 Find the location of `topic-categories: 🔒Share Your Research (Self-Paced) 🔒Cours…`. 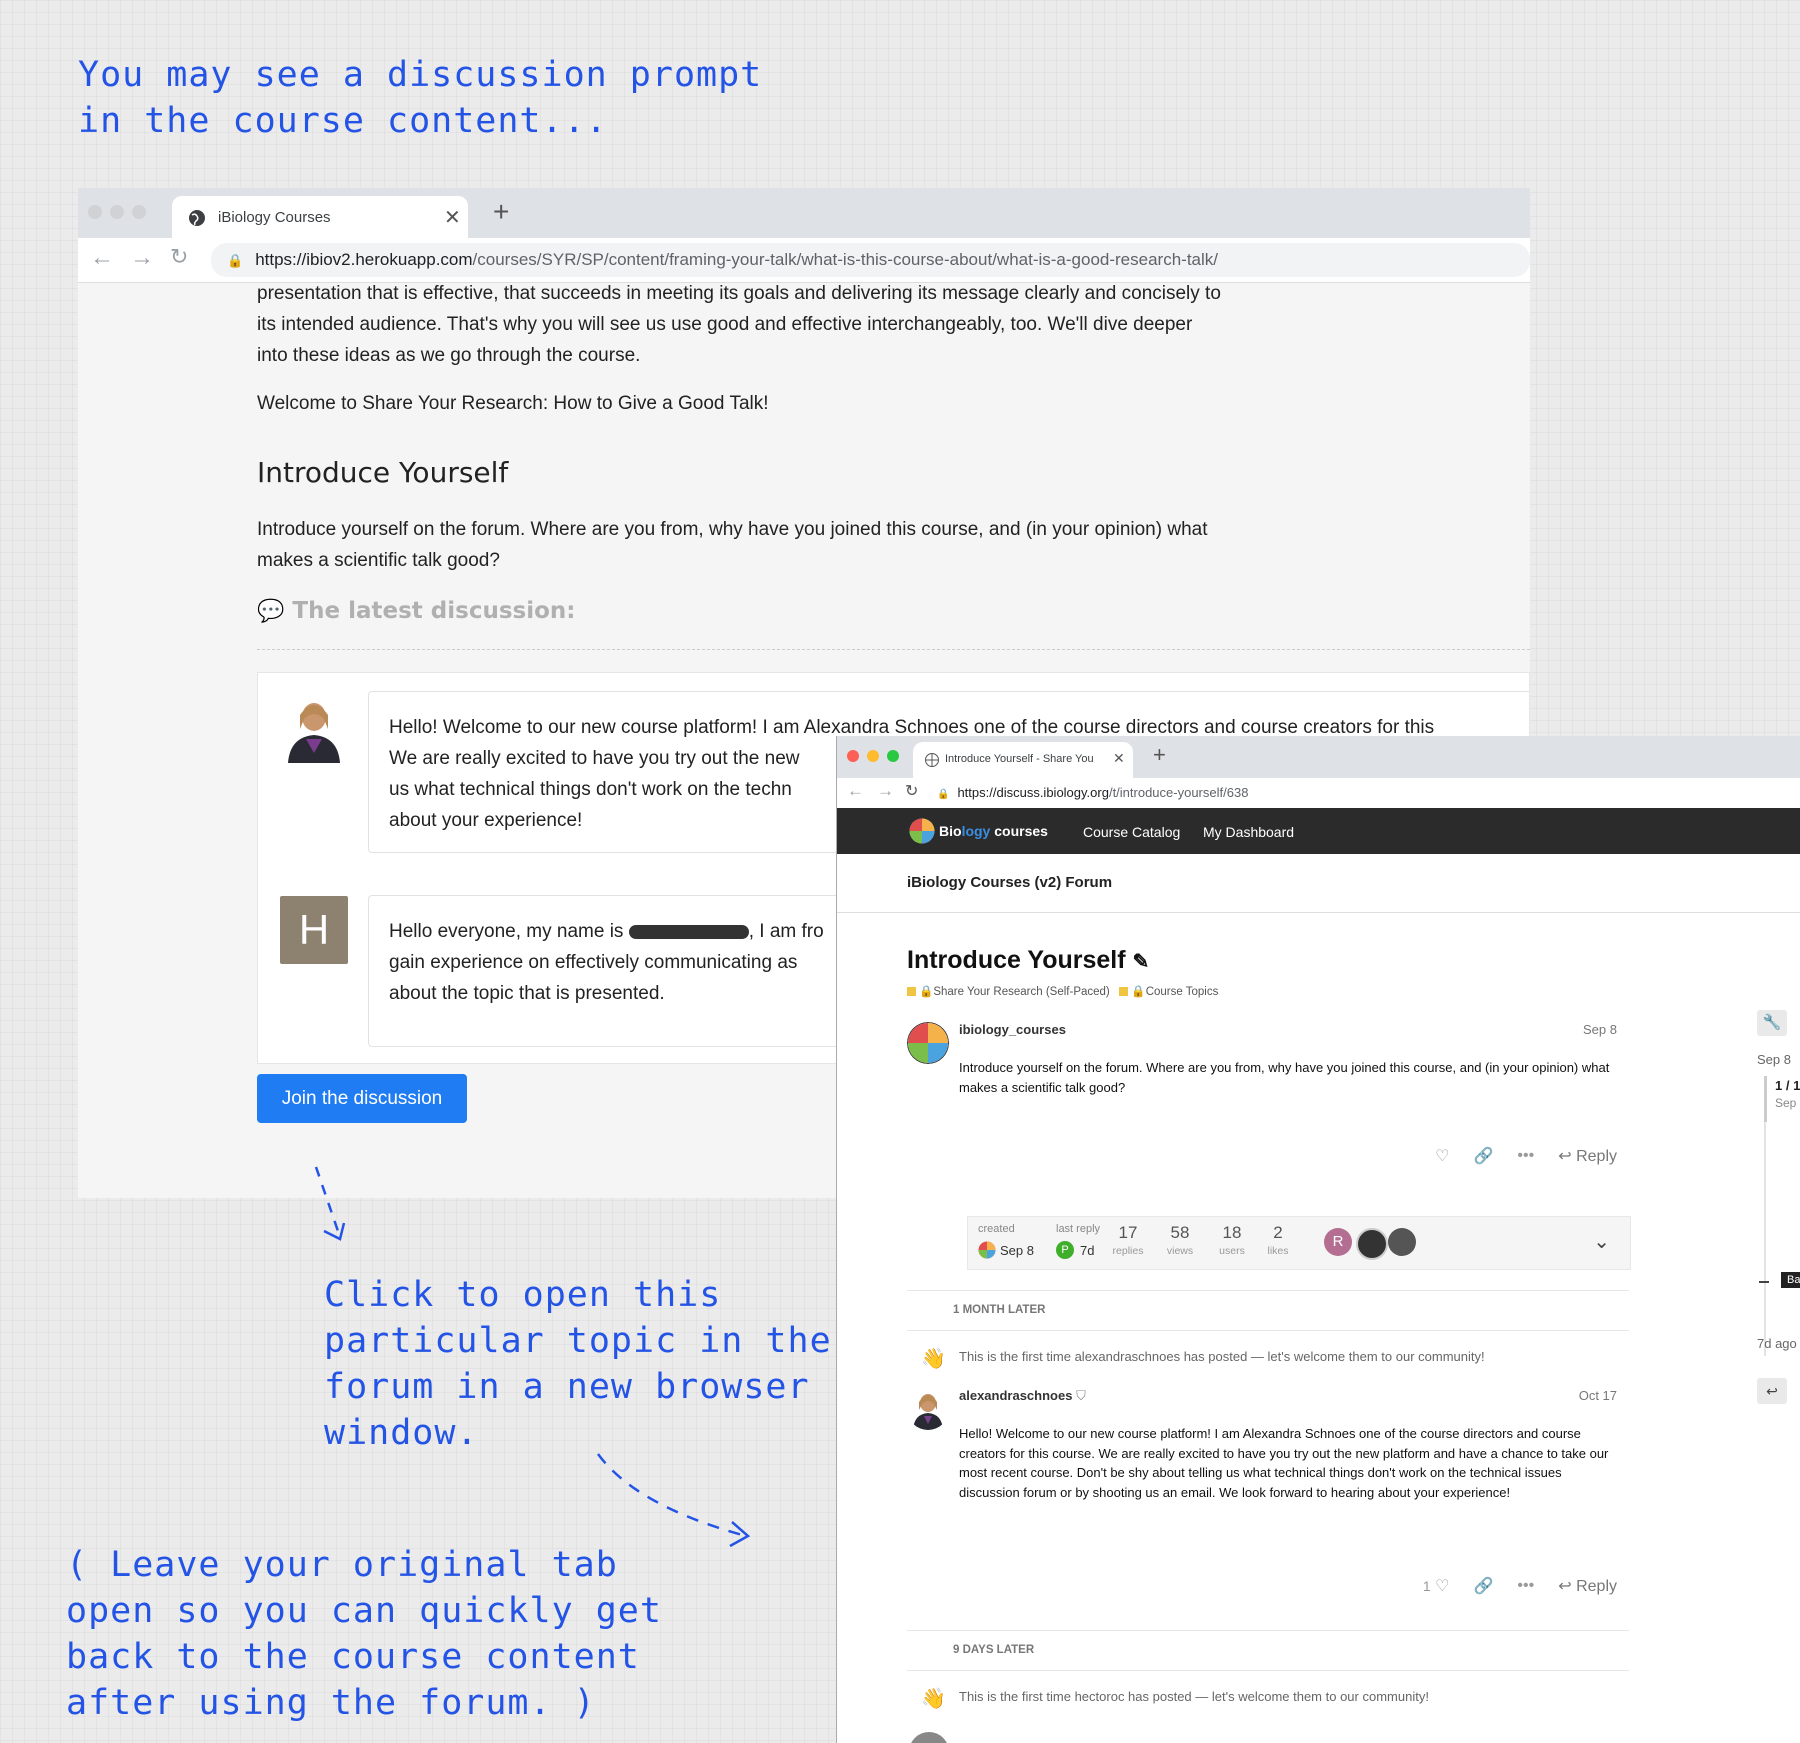

topic-categories: 🔒Share Your Research (Self-Paced) 🔒Cours… is located at coordinates (1062, 991).